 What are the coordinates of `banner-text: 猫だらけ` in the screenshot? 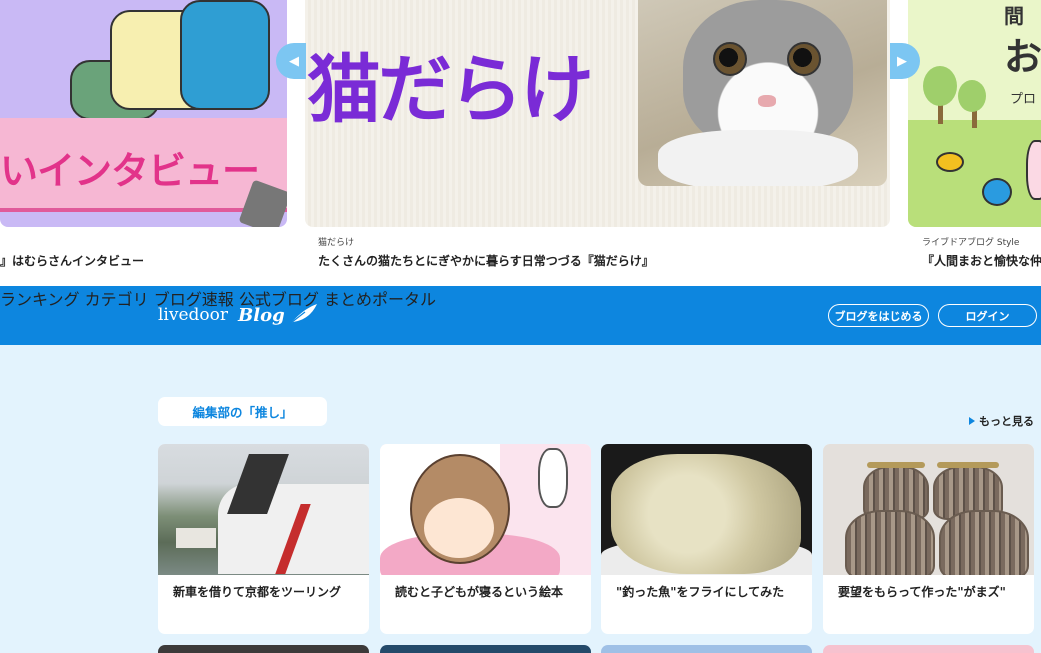 It's located at (450, 90).